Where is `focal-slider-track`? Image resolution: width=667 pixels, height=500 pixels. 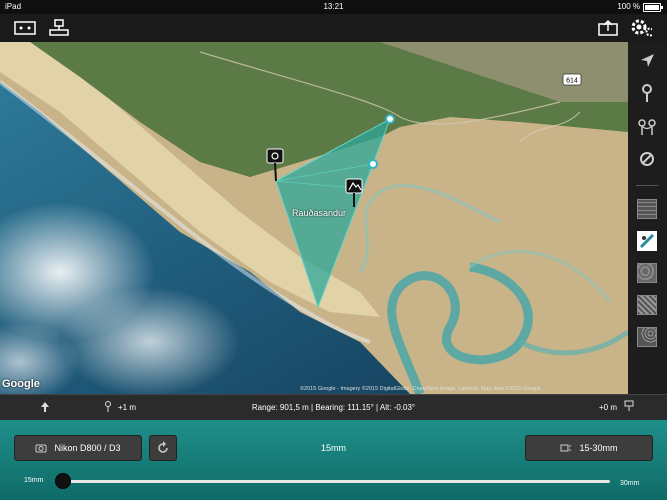
focal-slider-track is located at coordinates (336, 481).